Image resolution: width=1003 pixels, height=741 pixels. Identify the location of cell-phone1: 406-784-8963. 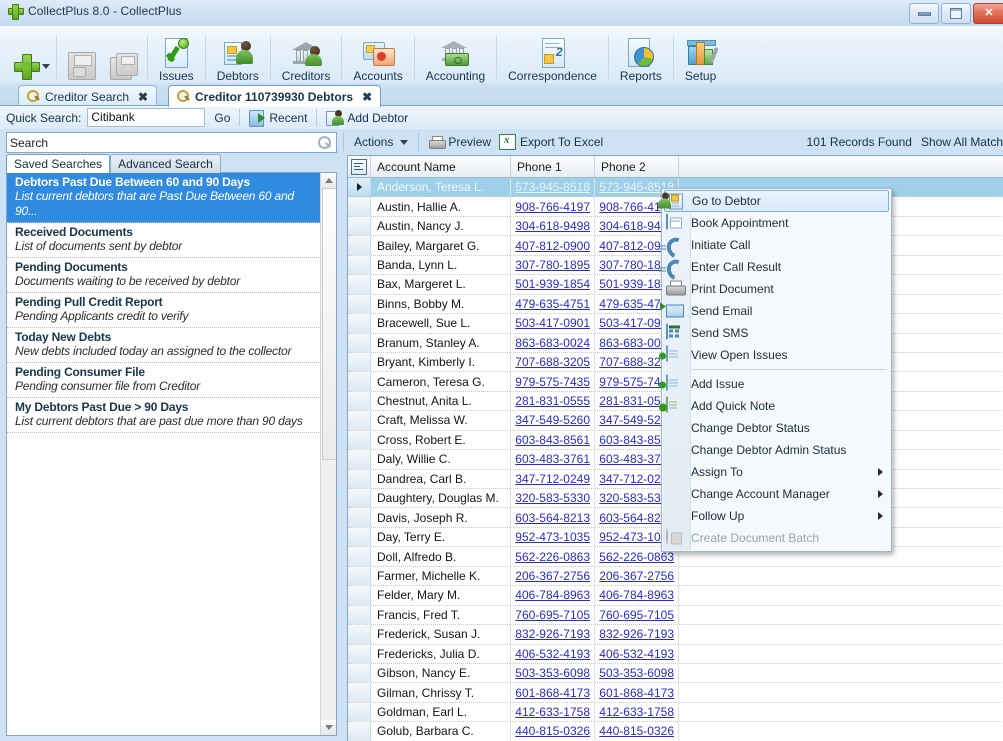
(553, 595).